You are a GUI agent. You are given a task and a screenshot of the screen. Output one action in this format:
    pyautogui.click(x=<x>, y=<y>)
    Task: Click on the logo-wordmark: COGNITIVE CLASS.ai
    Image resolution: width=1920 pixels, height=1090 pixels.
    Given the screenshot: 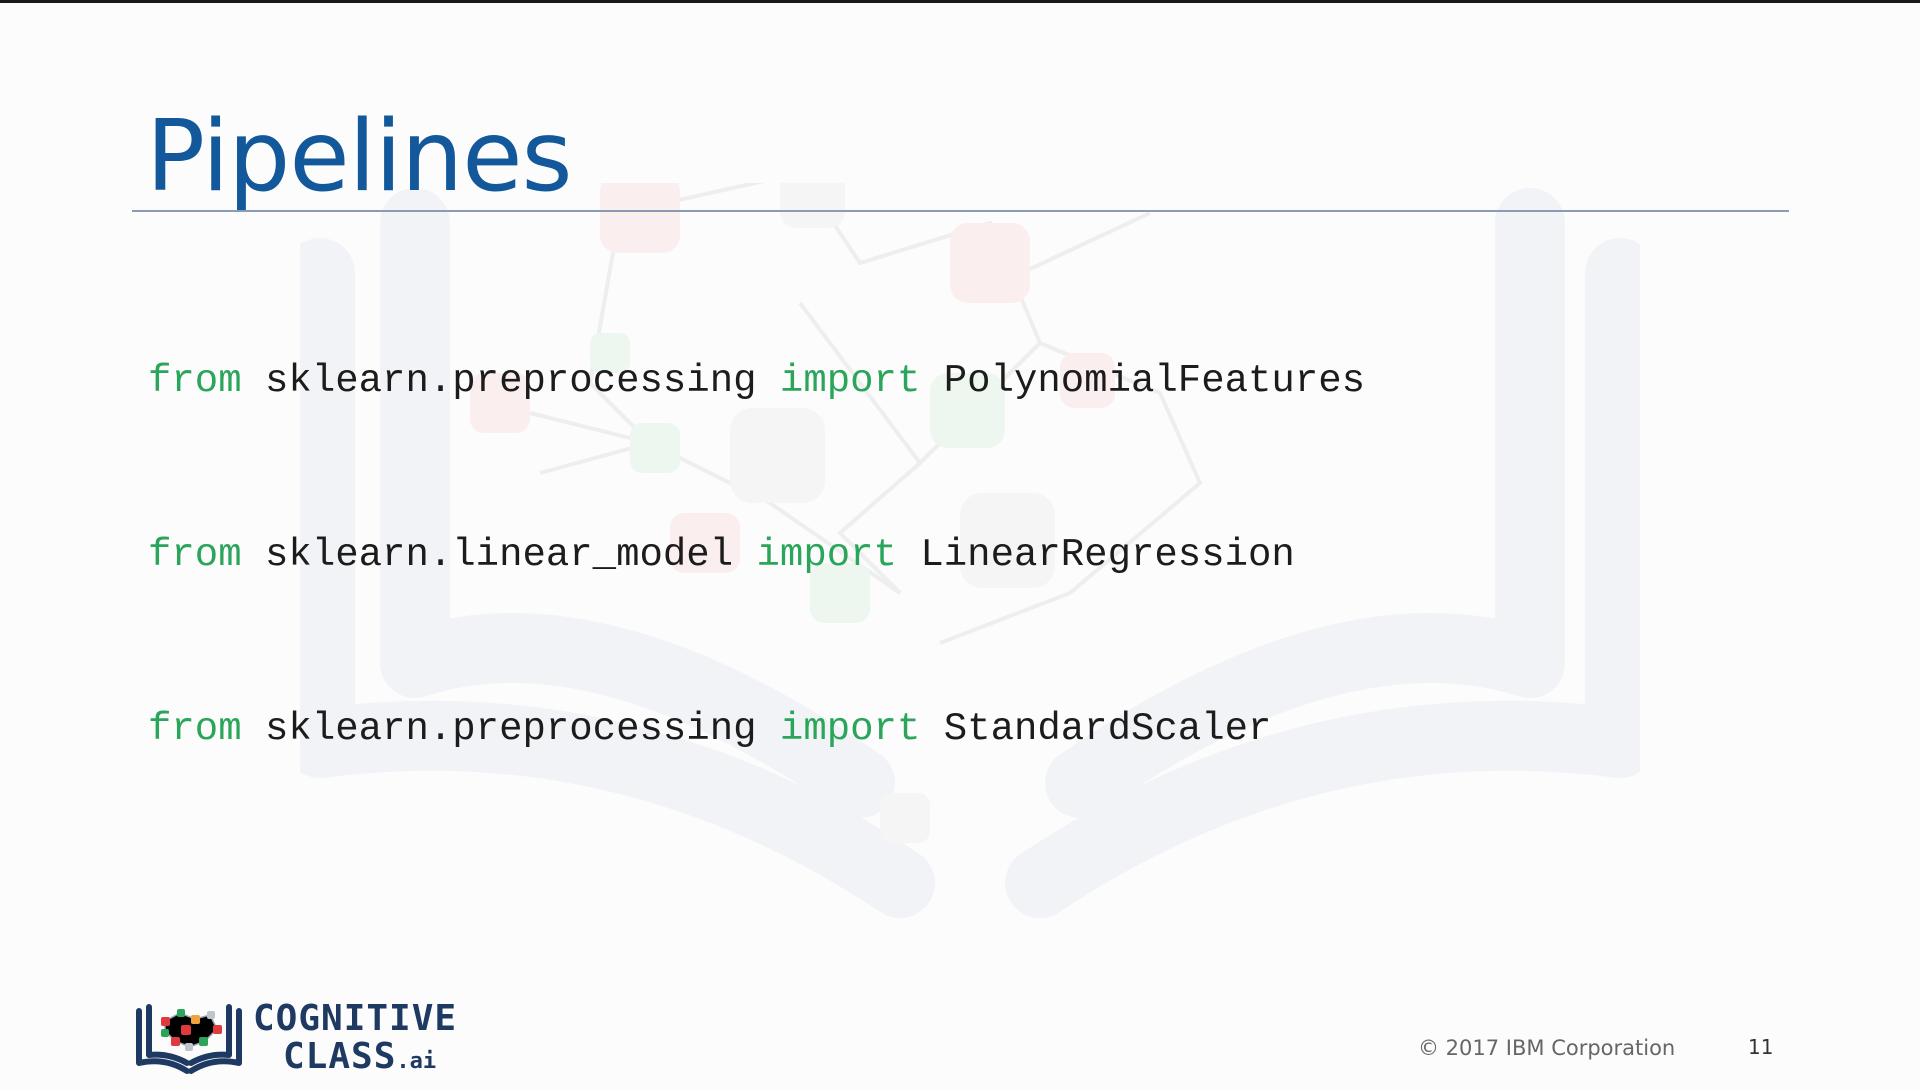 What is the action you would take?
    pyautogui.click(x=355, y=1038)
    